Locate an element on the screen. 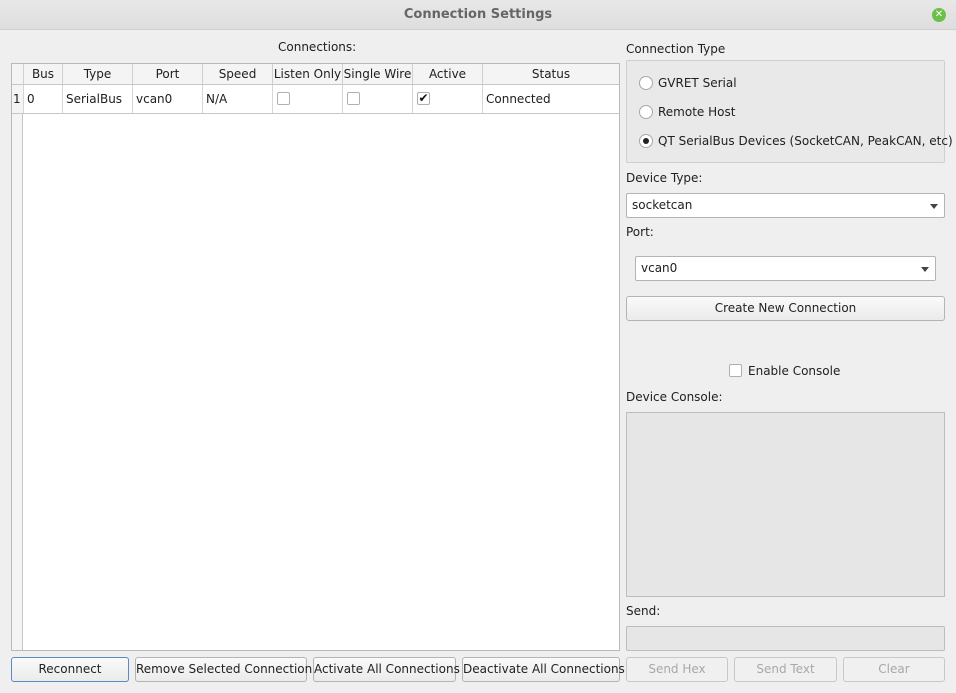 The height and width of the screenshot is (693, 956). radio-remote-host-label: Remote Host is located at coordinates (696, 112).